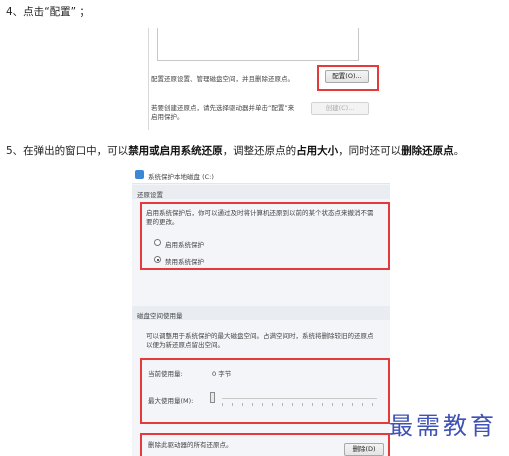  What do you see at coordinates (175, 151) in the screenshot?
I see `step5-bold1: 禁用或启用系统还原` at bounding box center [175, 151].